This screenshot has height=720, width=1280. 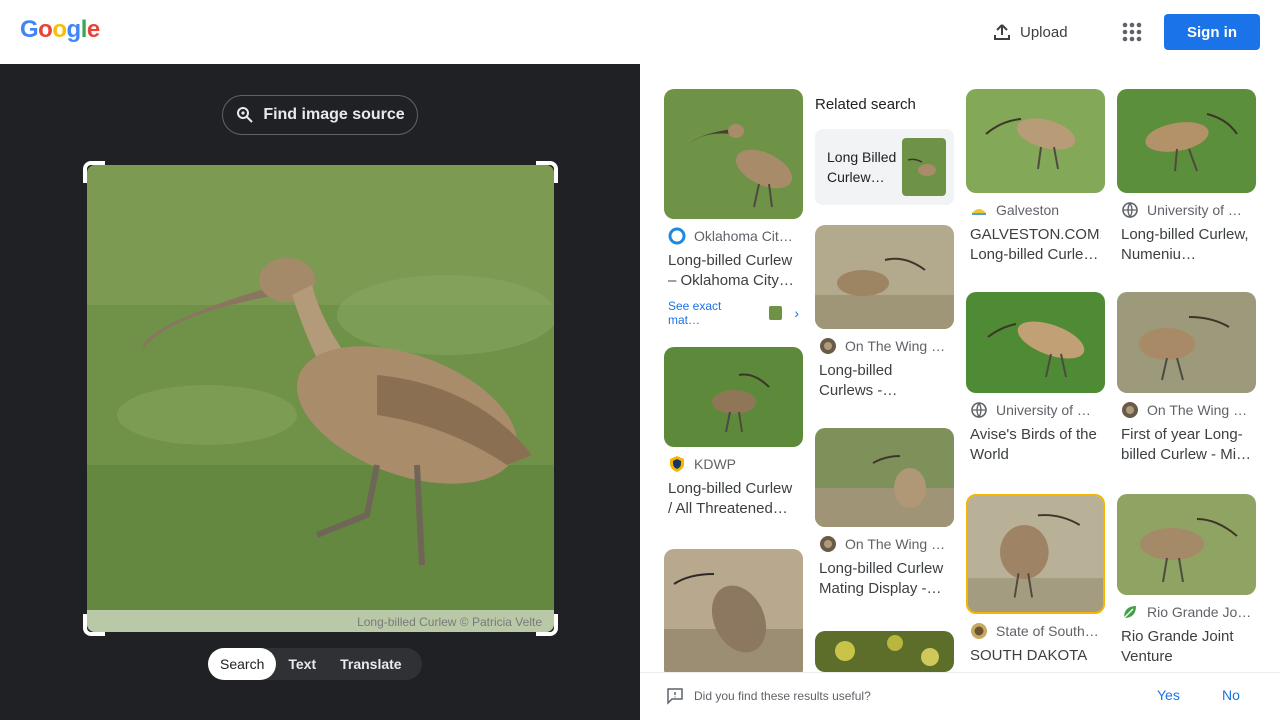 What do you see at coordinates (94, 625) in the screenshot?
I see `crop-handle-bottom-left` at bounding box center [94, 625].